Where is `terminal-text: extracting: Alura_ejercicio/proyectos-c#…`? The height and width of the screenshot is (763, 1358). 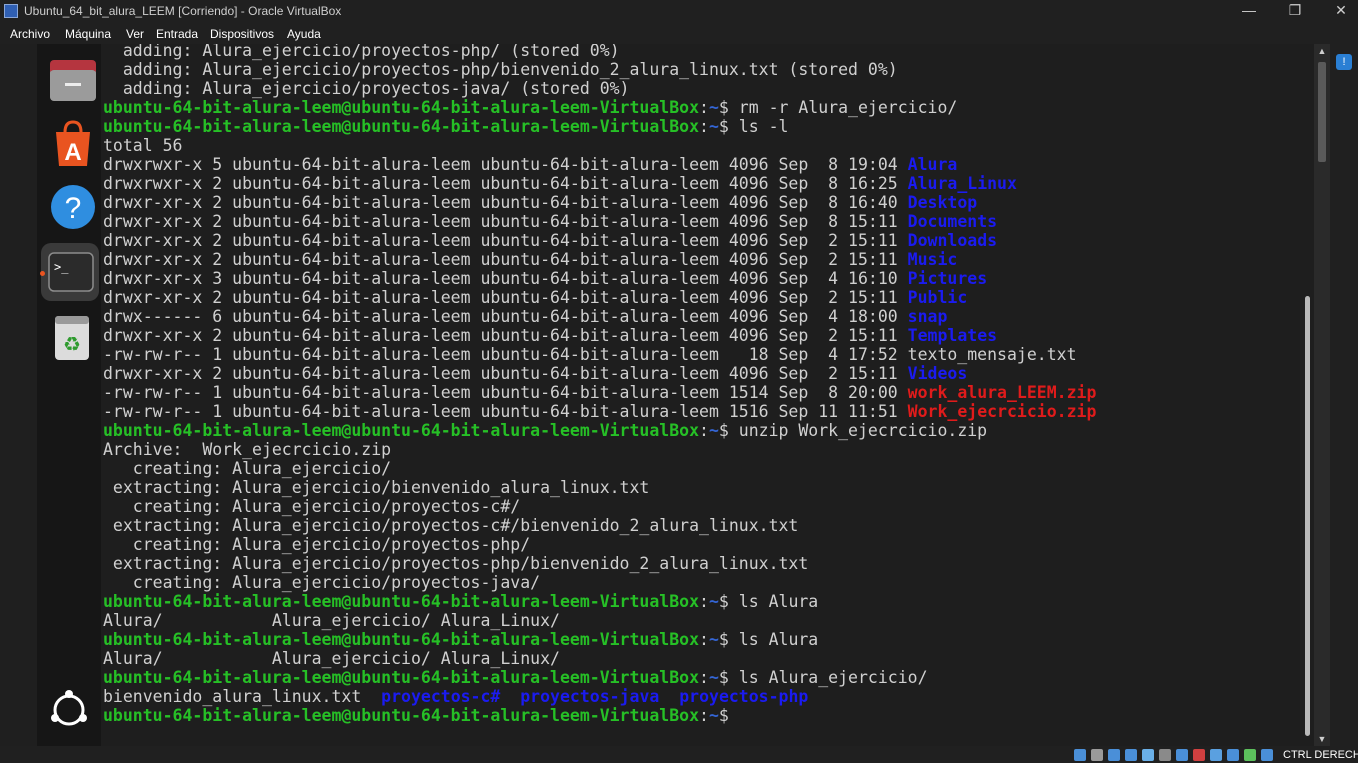 terminal-text: extracting: Alura_ejercicio/proyectos-c#… is located at coordinates (451, 525).